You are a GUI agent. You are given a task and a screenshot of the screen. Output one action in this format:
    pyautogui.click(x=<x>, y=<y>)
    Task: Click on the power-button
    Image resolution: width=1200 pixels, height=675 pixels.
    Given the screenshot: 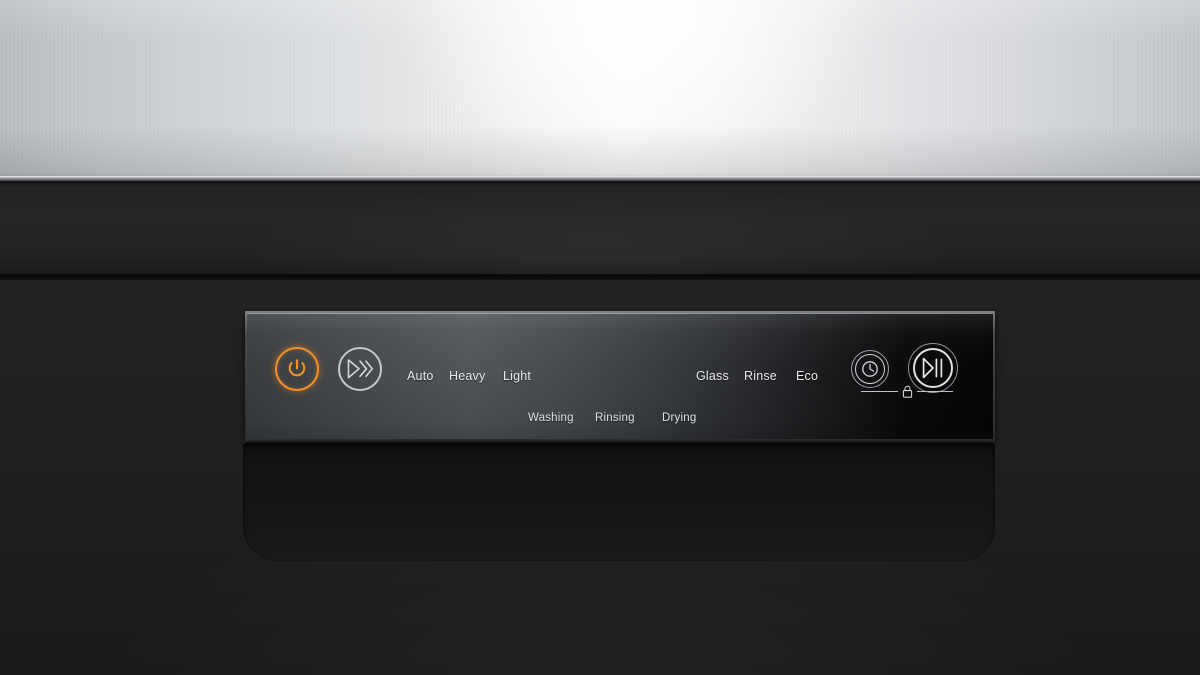 What is the action you would take?
    pyautogui.click(x=297, y=369)
    